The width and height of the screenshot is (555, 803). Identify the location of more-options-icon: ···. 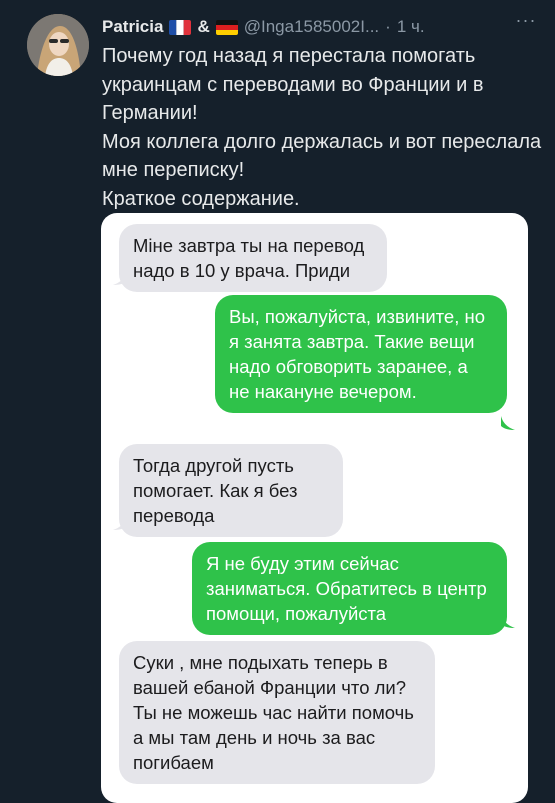
(526, 21).